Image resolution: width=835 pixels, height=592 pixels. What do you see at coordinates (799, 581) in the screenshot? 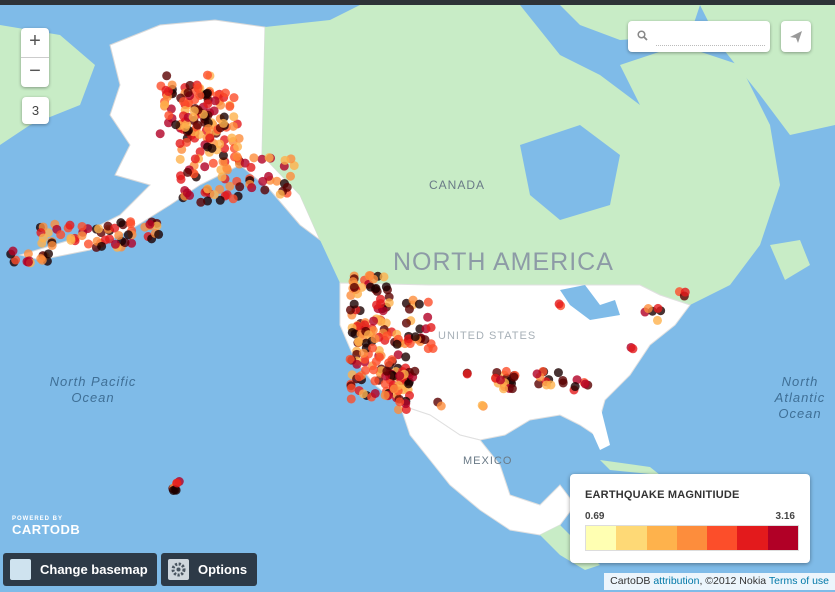
I see `terms-of-use-link: Terms of use` at bounding box center [799, 581].